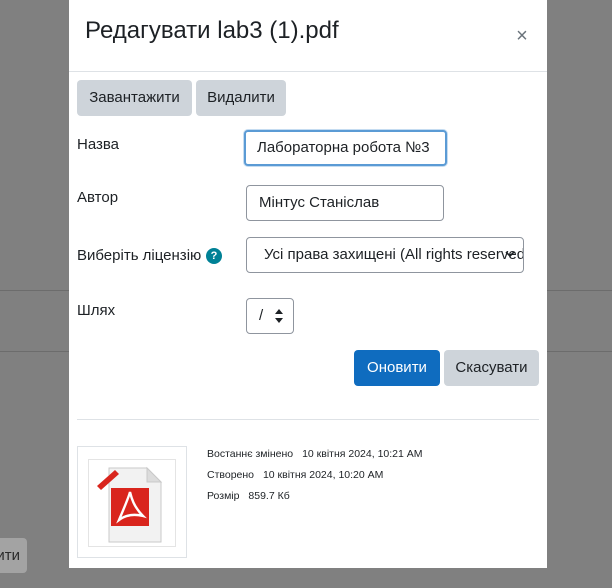 The height and width of the screenshot is (588, 612). I want to click on created-value: 10 квітня 2024, 10:20 AM, so click(323, 475).